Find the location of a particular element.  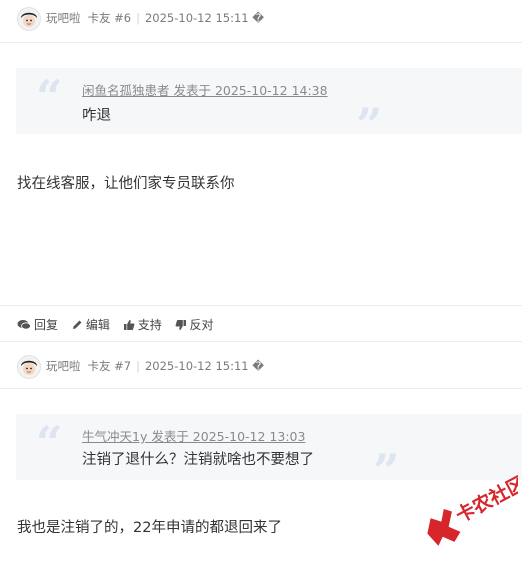

thumbs-down-icon is located at coordinates (180, 324).